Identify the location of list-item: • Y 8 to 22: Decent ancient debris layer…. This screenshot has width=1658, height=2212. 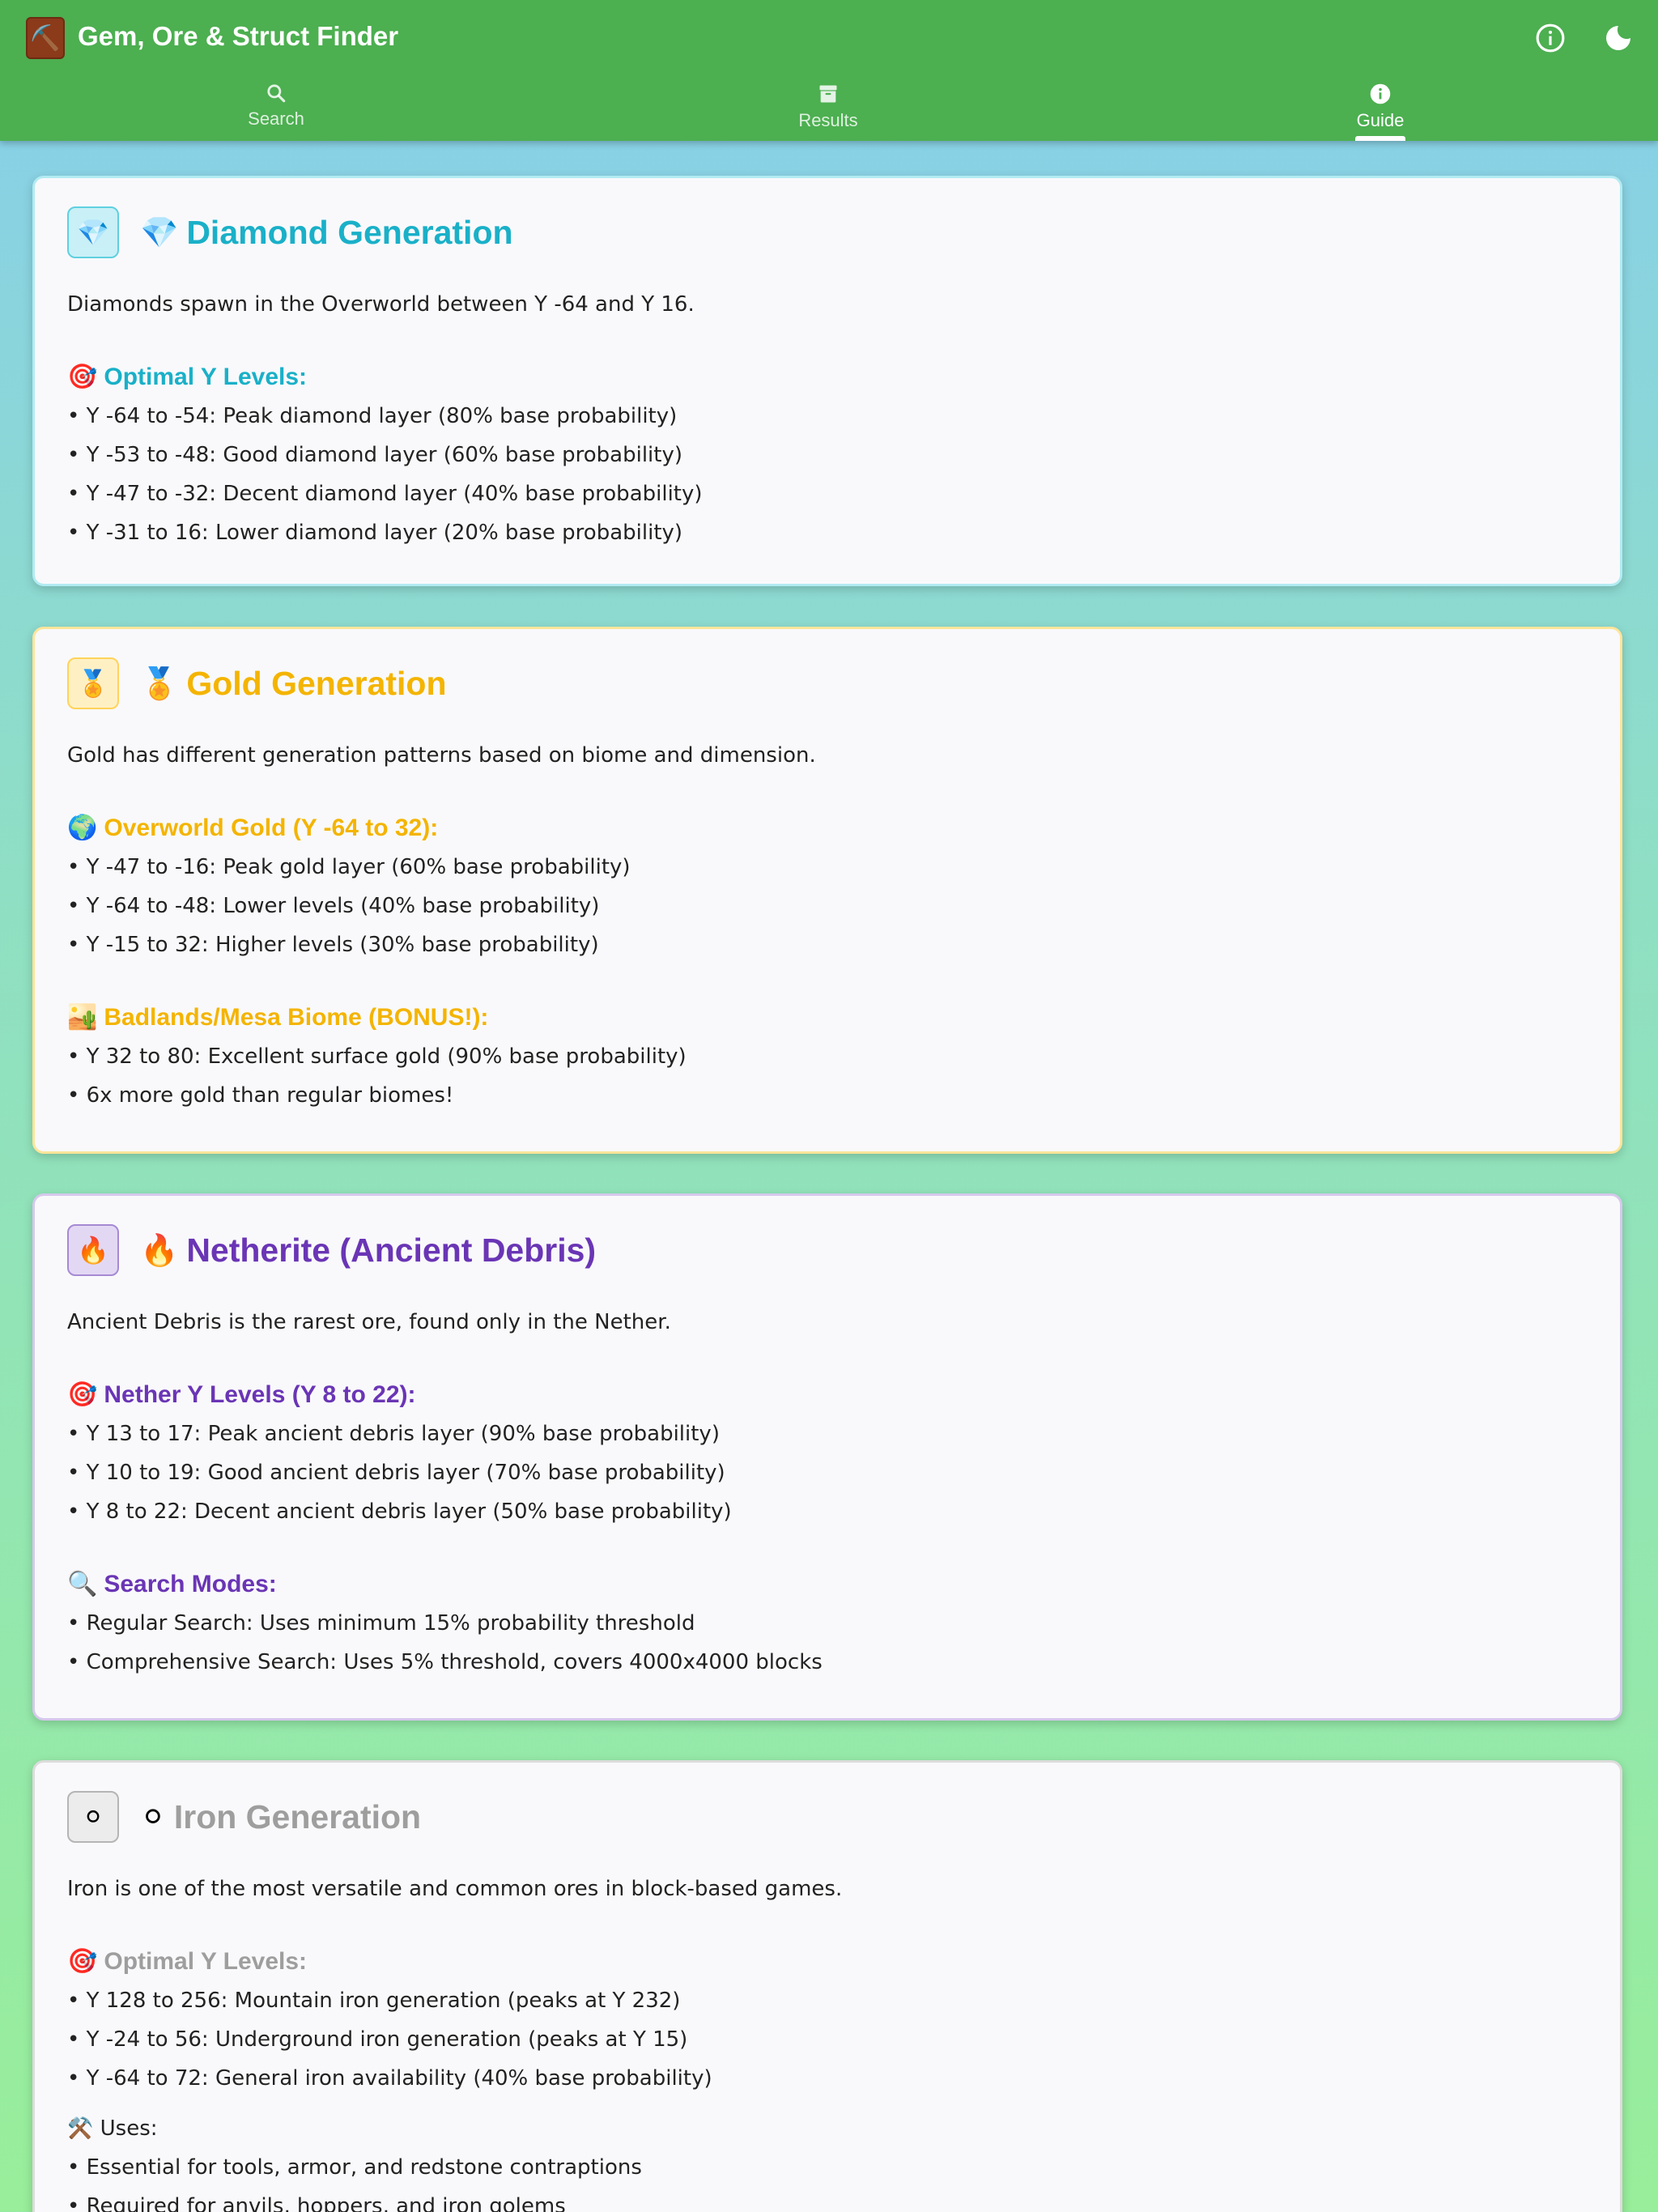
(399, 1512).